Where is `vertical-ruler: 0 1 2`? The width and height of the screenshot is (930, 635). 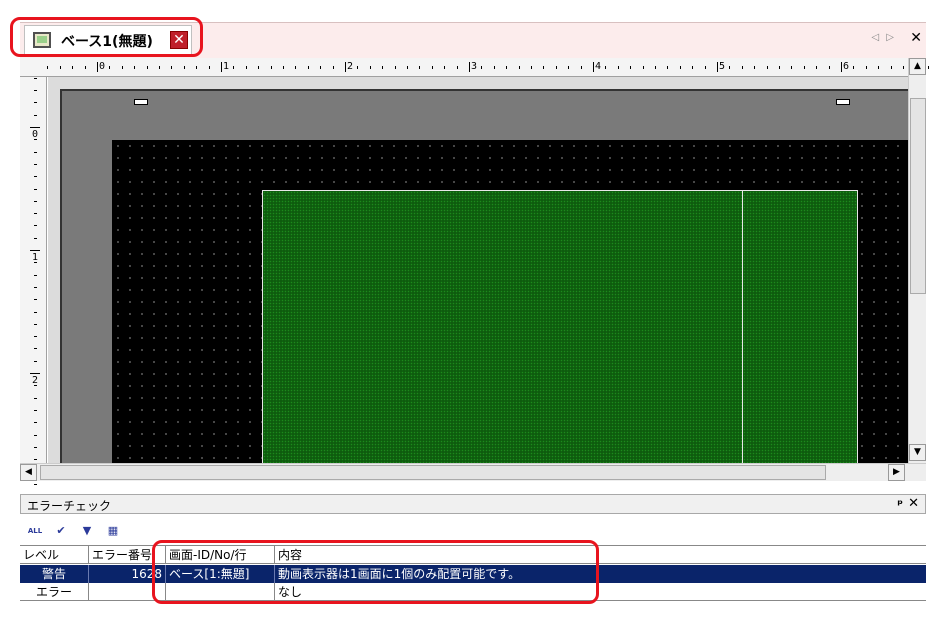
vertical-ruler: 0 1 2 is located at coordinates (33, 293).